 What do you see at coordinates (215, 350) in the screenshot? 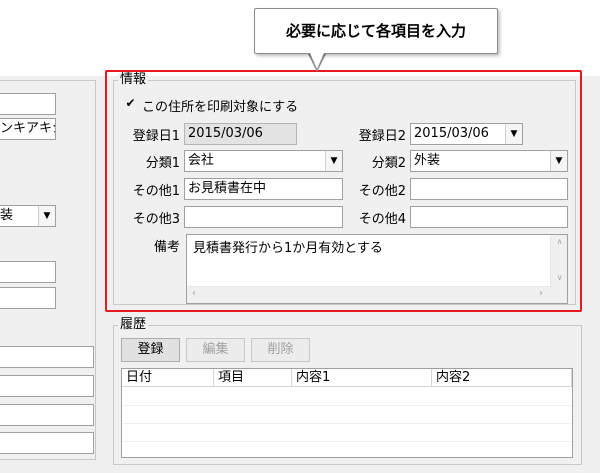
I see `edit-button: 編集` at bounding box center [215, 350].